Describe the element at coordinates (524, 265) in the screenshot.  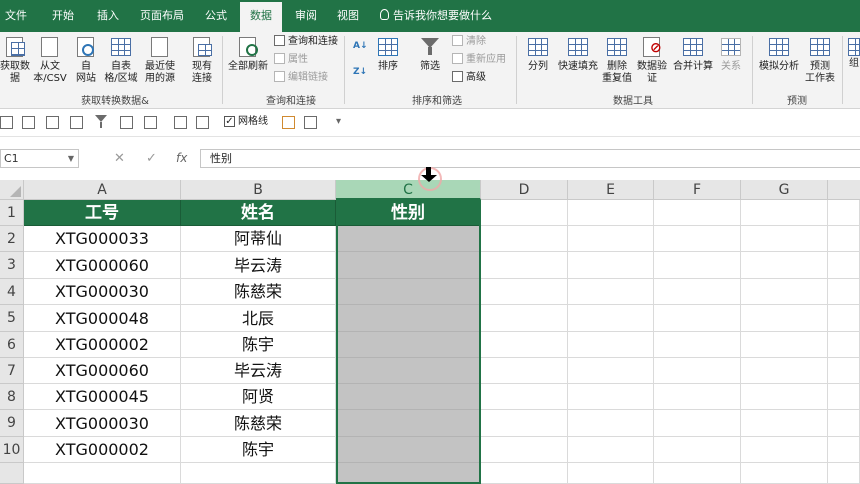
I see `cell-d3` at that location.